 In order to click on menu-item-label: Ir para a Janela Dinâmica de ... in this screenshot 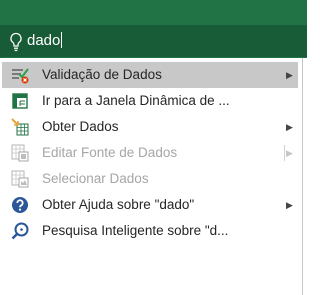, I will do `click(136, 100)`.